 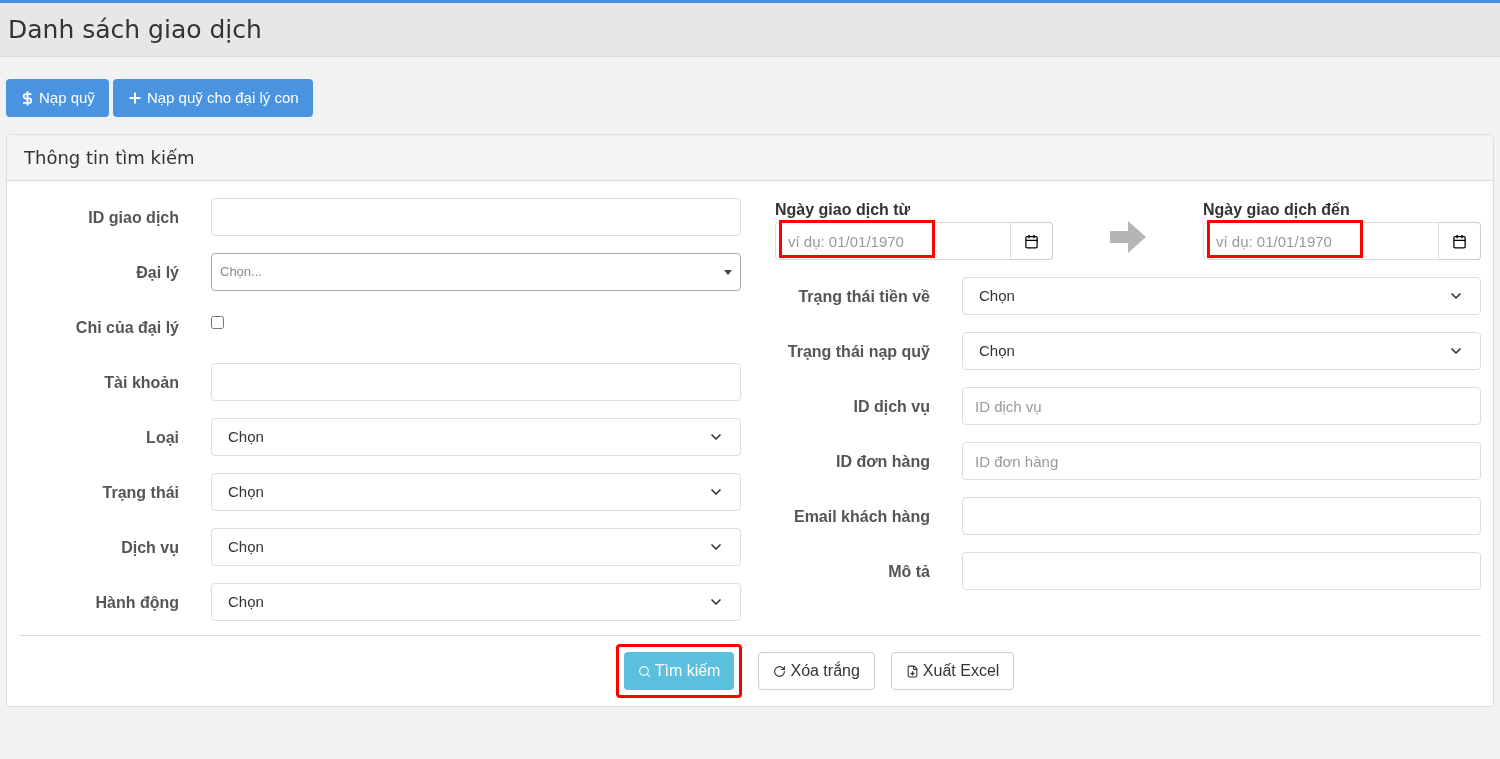 What do you see at coordinates (780, 671) in the screenshot?
I see `refresh-icon` at bounding box center [780, 671].